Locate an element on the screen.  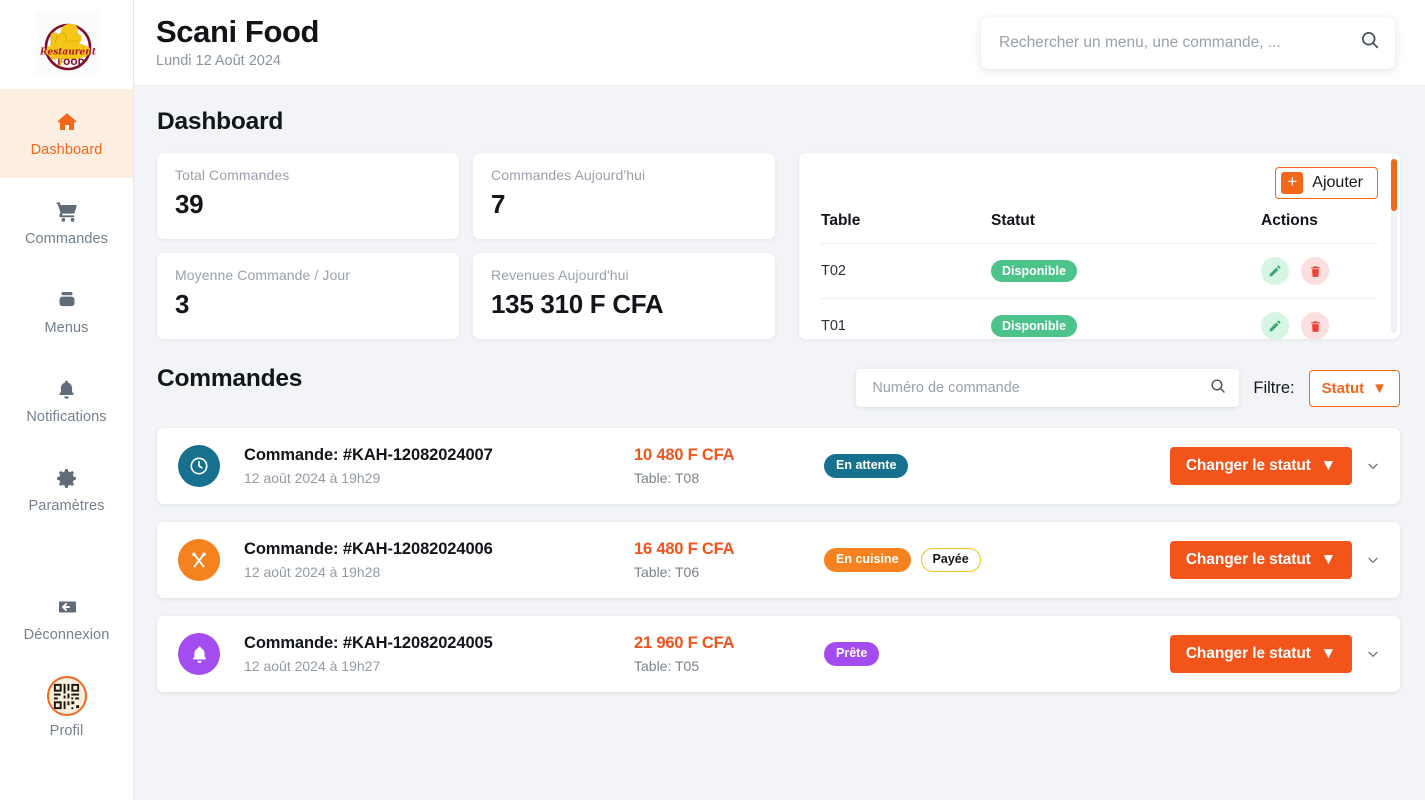
logo-container: Restaurent FOOD is located at coordinates (66, 43).